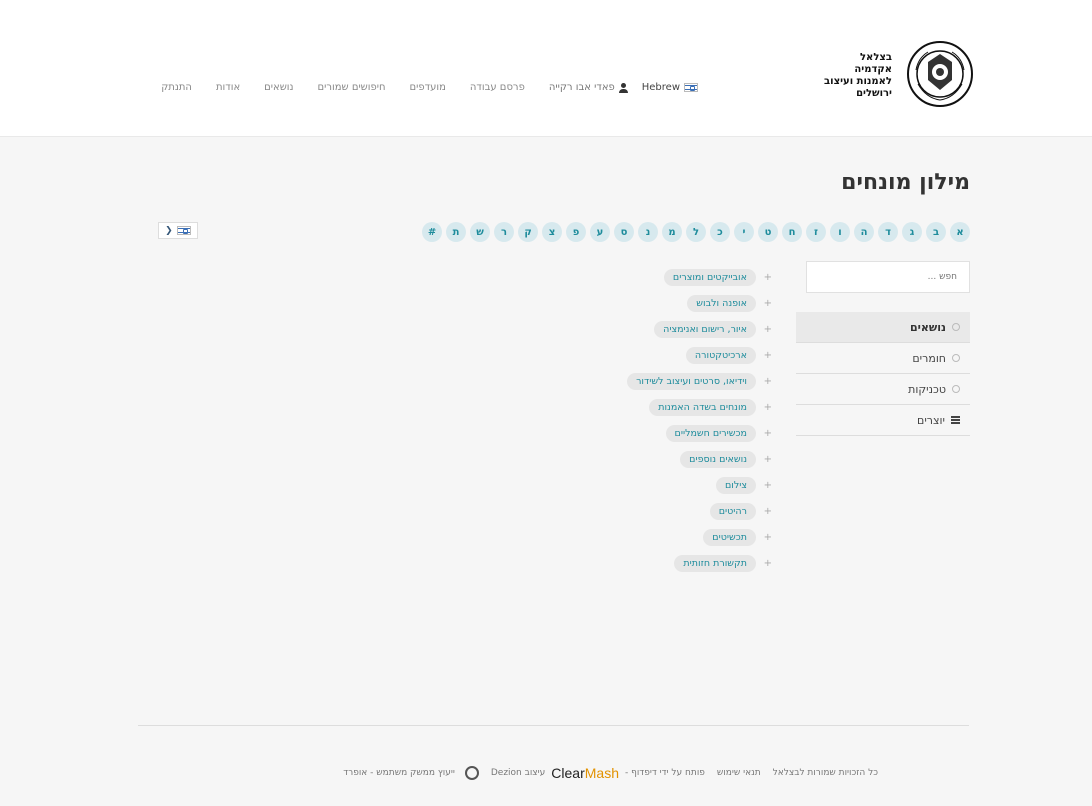  Describe the element at coordinates (709, 277) in the screenshot. I see `topic-pill: אובייקטים ומוצרים` at that location.